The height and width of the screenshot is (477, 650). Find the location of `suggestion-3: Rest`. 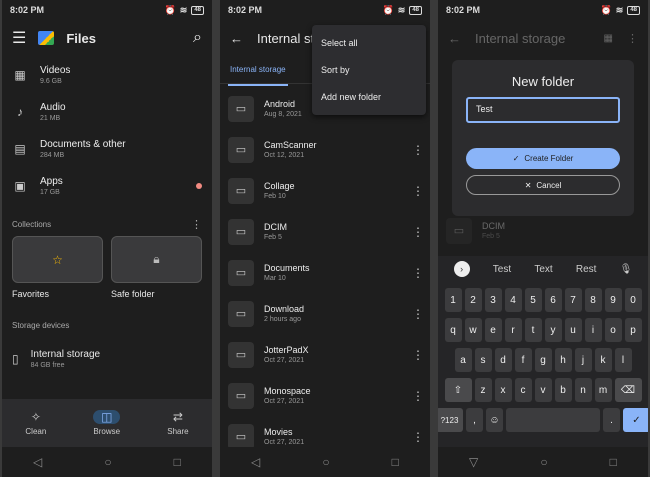

suggestion-3: Rest is located at coordinates (586, 269).